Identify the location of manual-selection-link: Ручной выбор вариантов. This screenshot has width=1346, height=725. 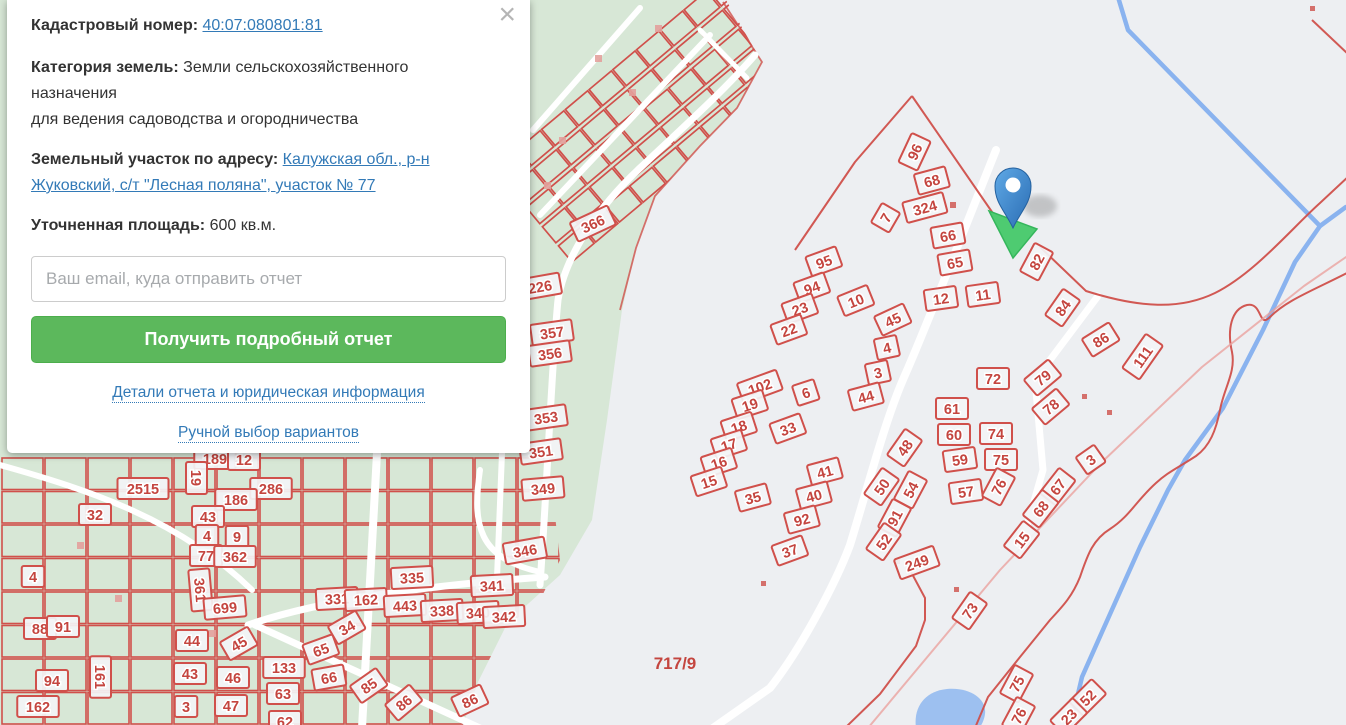
(268, 433).